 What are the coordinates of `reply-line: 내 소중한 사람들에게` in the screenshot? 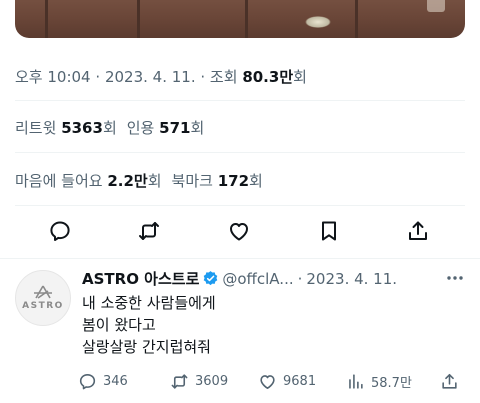 It's located at (149, 303).